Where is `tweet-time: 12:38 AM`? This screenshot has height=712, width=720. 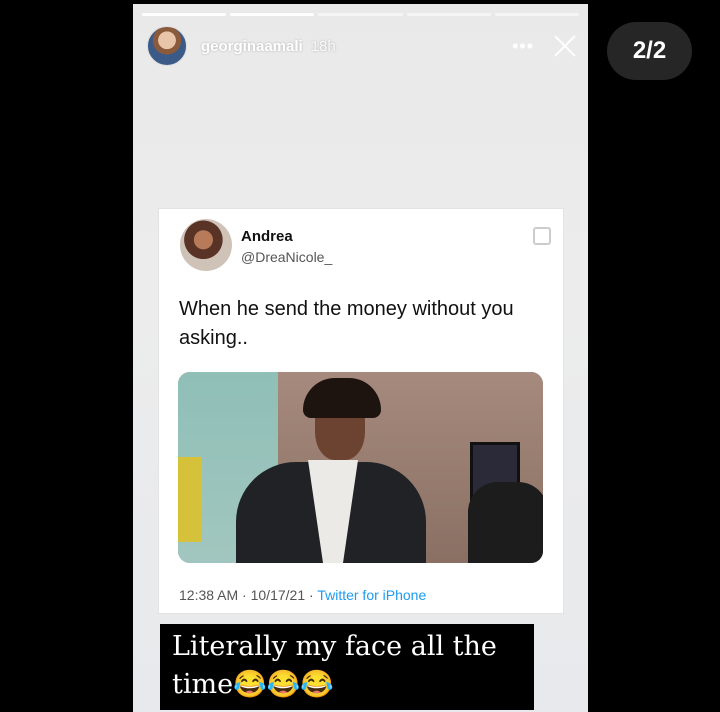
tweet-time: 12:38 AM is located at coordinates (209, 595).